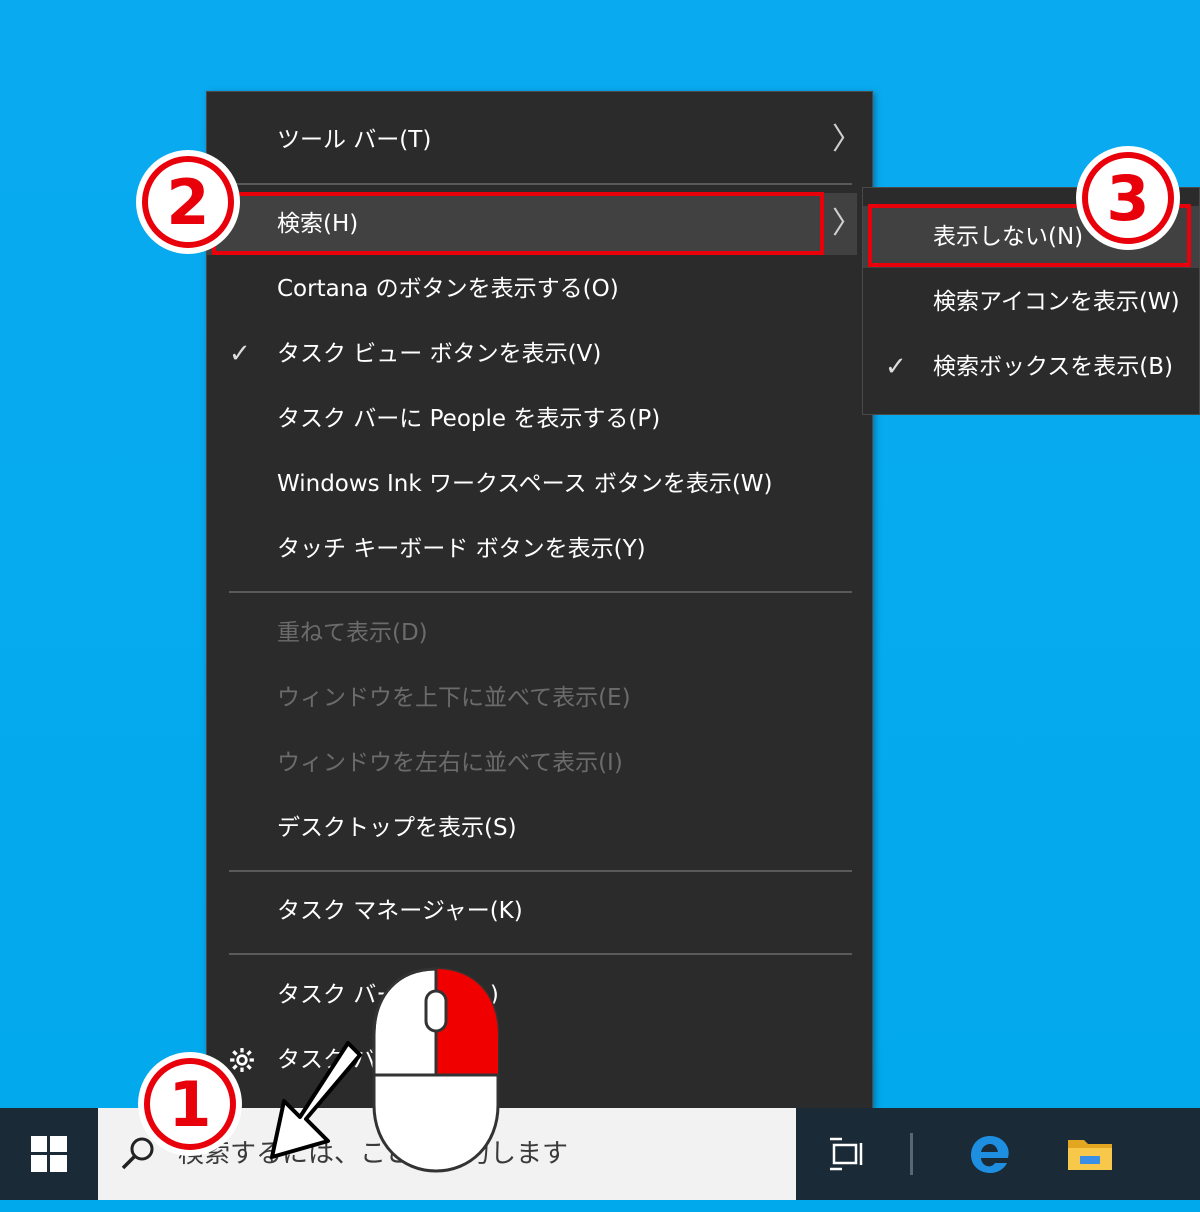 The width and height of the screenshot is (1200, 1212). Describe the element at coordinates (469, 419) in the screenshot. I see `menu-item-label: タスク バーに People を表示する(P)` at that location.